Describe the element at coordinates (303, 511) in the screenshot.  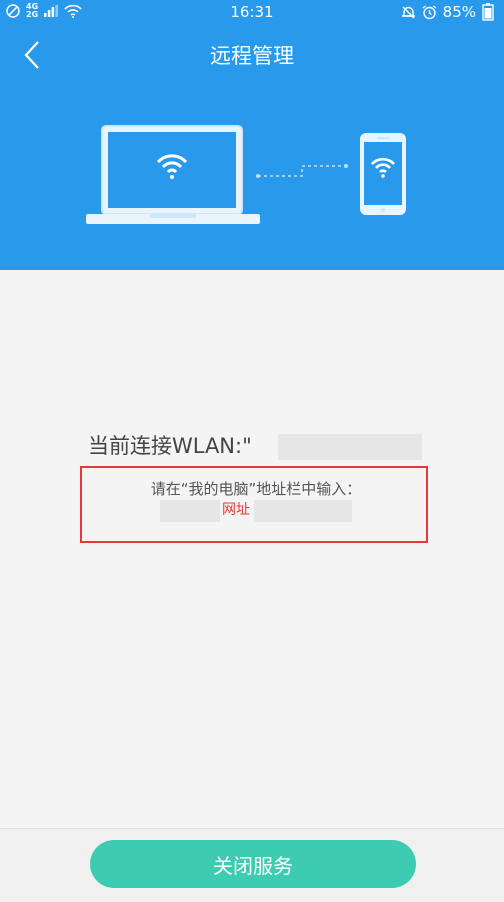
I see `redacted-address-right` at that location.